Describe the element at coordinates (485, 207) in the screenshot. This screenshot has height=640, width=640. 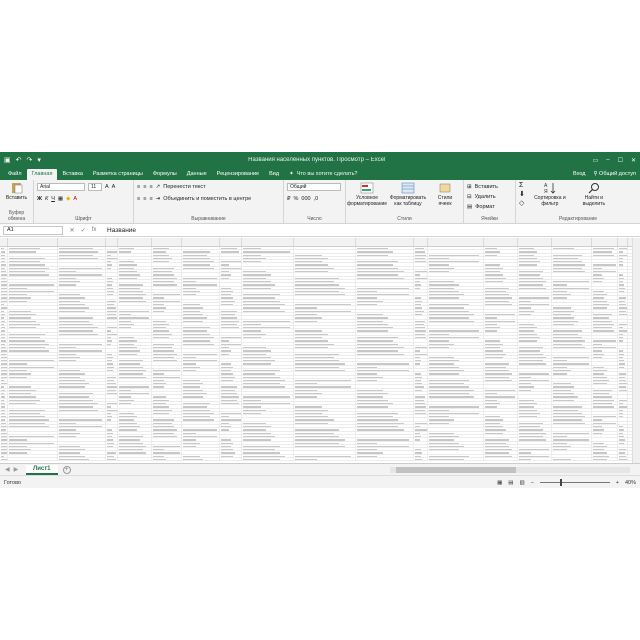
I see `format-cells-button: Формат` at that location.